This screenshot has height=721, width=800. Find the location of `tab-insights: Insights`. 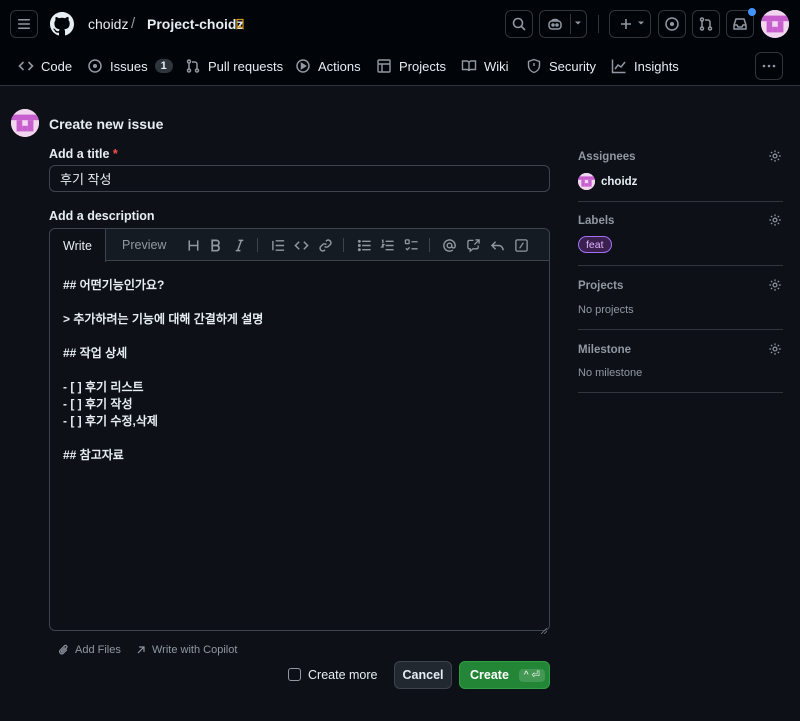

tab-insights: Insights is located at coordinates (645, 66).